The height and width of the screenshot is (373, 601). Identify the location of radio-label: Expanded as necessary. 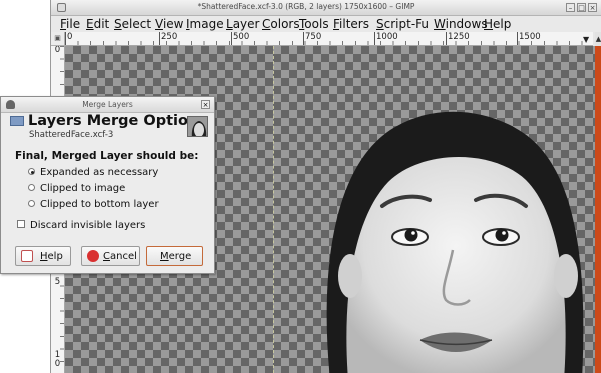
(99, 172).